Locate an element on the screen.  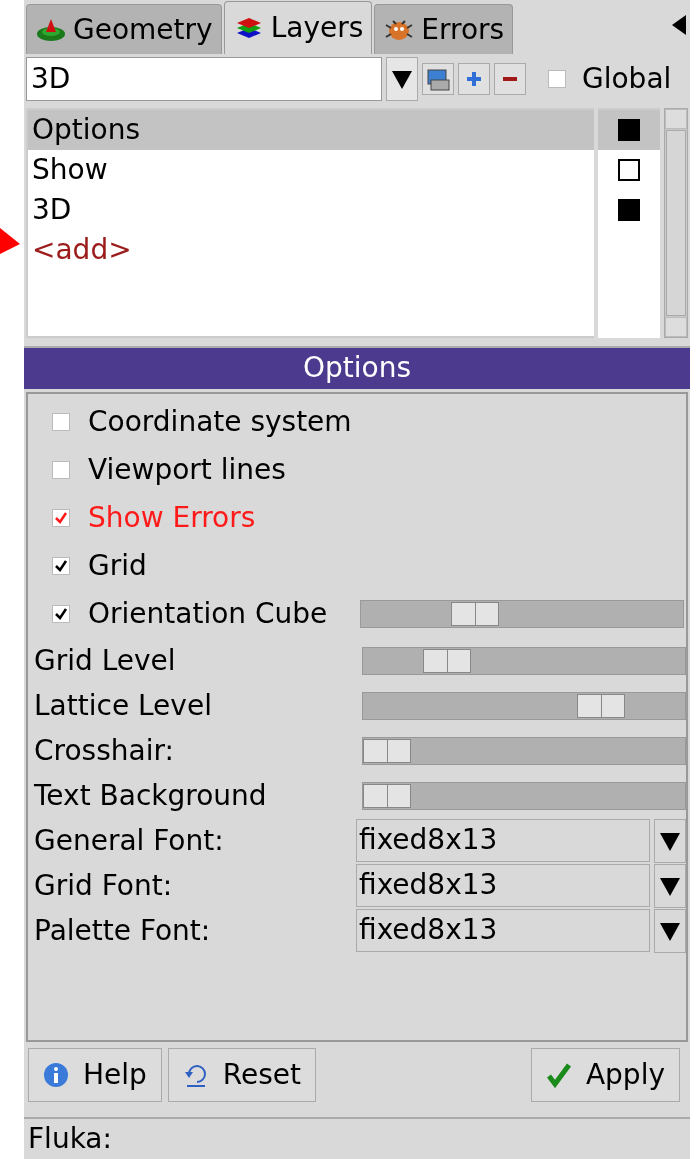
font-label: Grid Font: is located at coordinates (104, 885).